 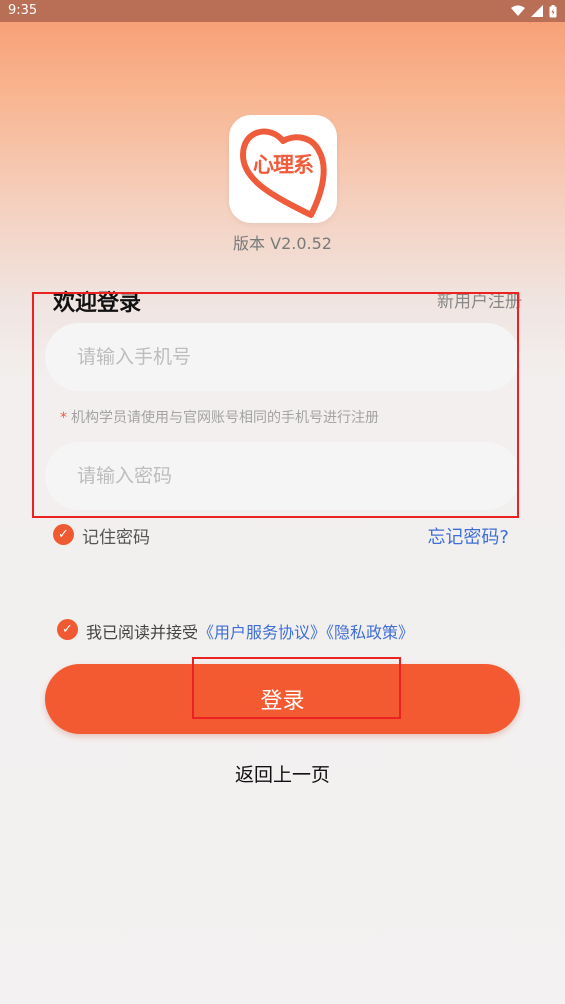 What do you see at coordinates (23, 10) in the screenshot?
I see `status-time: 9:35` at bounding box center [23, 10].